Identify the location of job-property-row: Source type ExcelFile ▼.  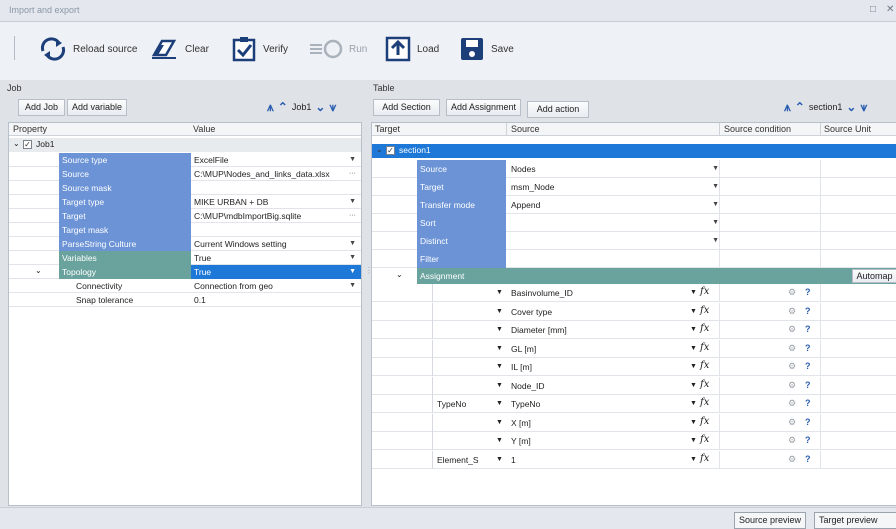
(185, 160).